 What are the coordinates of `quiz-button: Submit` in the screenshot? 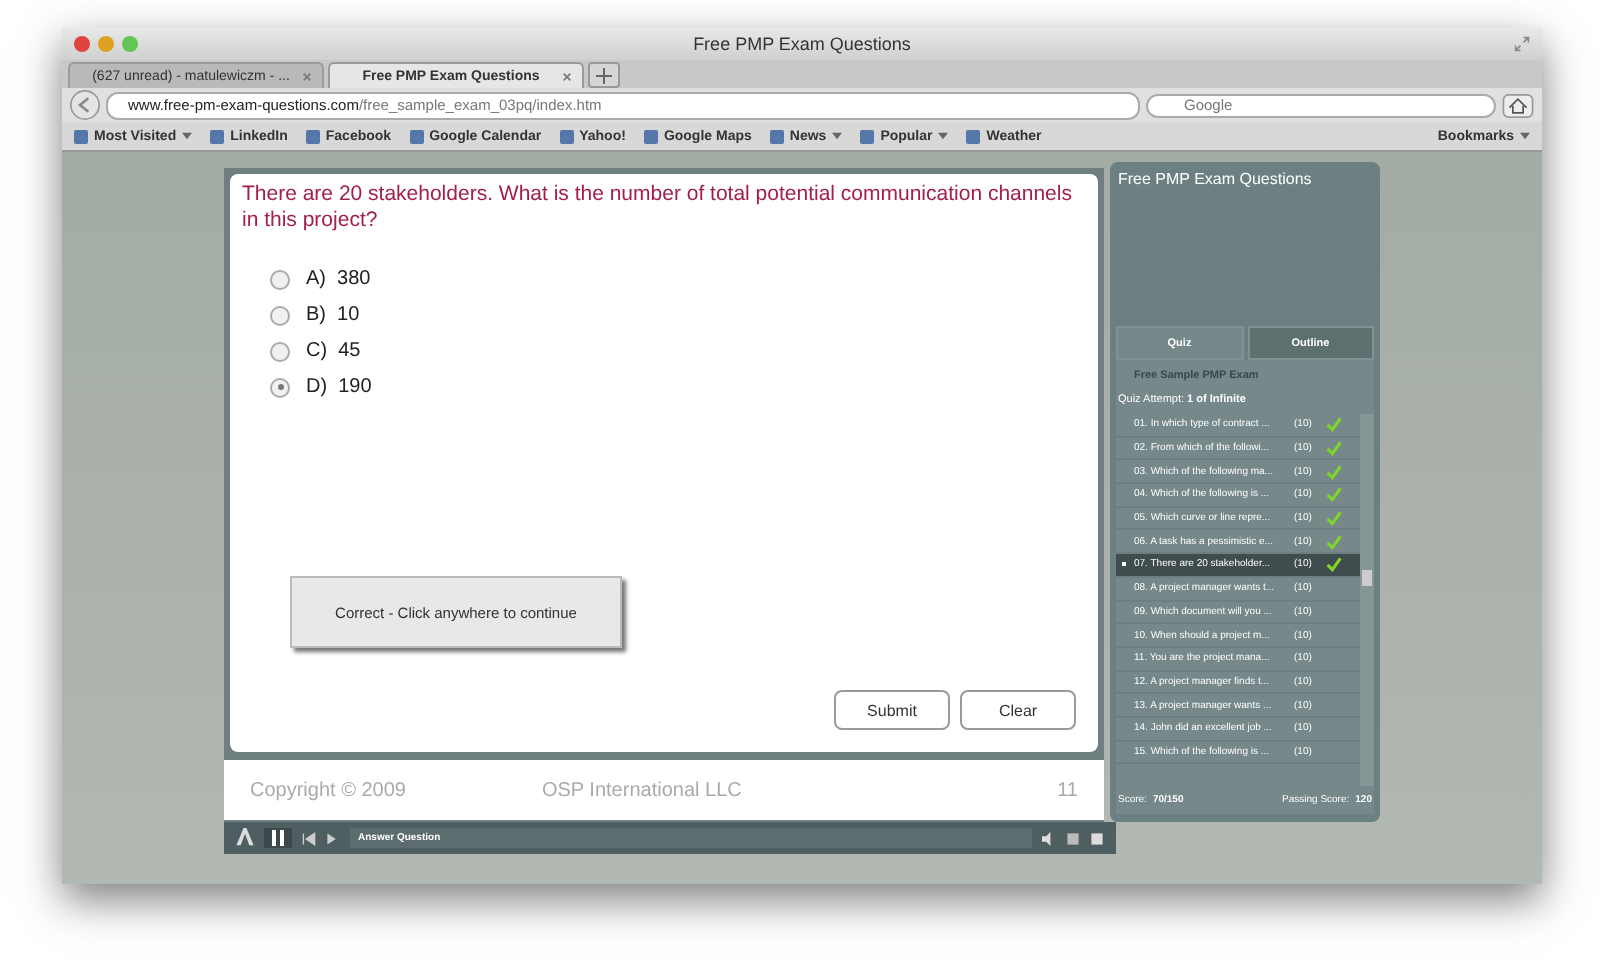 It's located at (892, 710).